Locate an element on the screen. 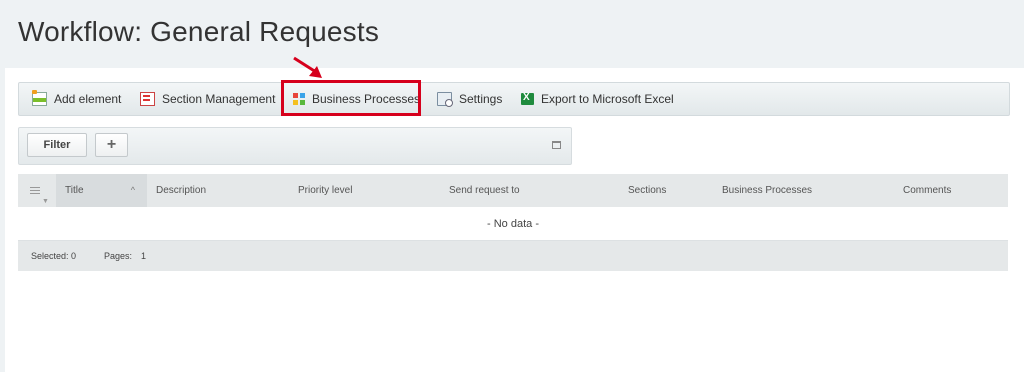  add-element-label: Add element is located at coordinates (88, 99).